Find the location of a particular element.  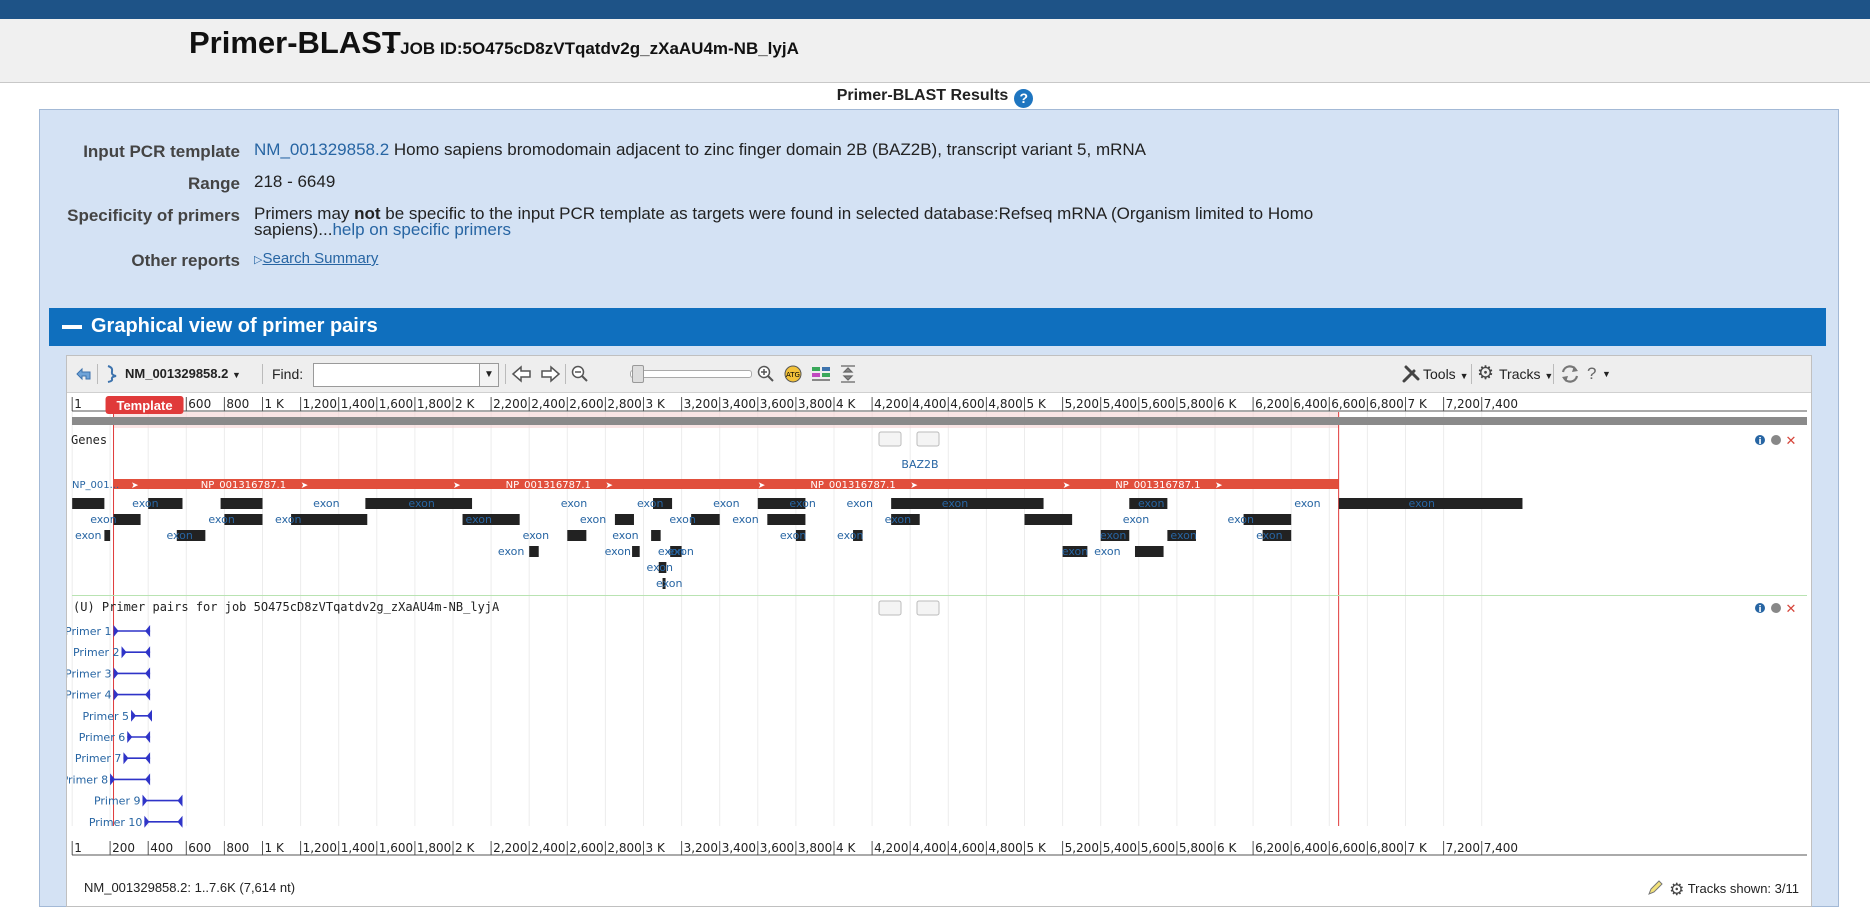

bottom-ruler-tick-label: 1,600 is located at coordinates (396, 848).